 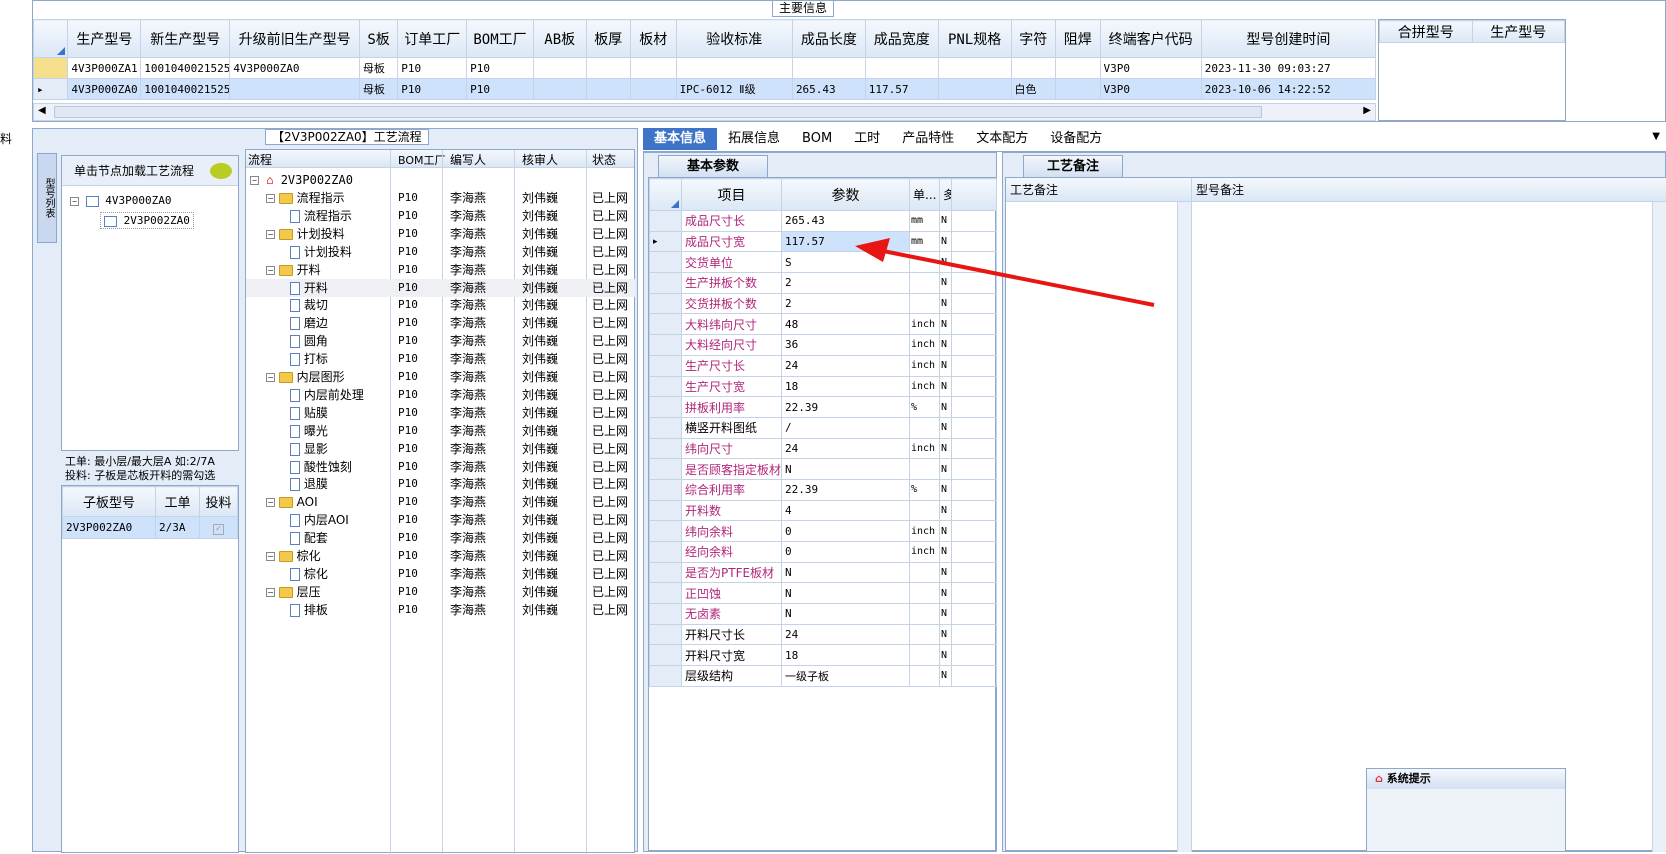 I want to click on param-row: 无卤素 N N, so click(x=823, y=614).